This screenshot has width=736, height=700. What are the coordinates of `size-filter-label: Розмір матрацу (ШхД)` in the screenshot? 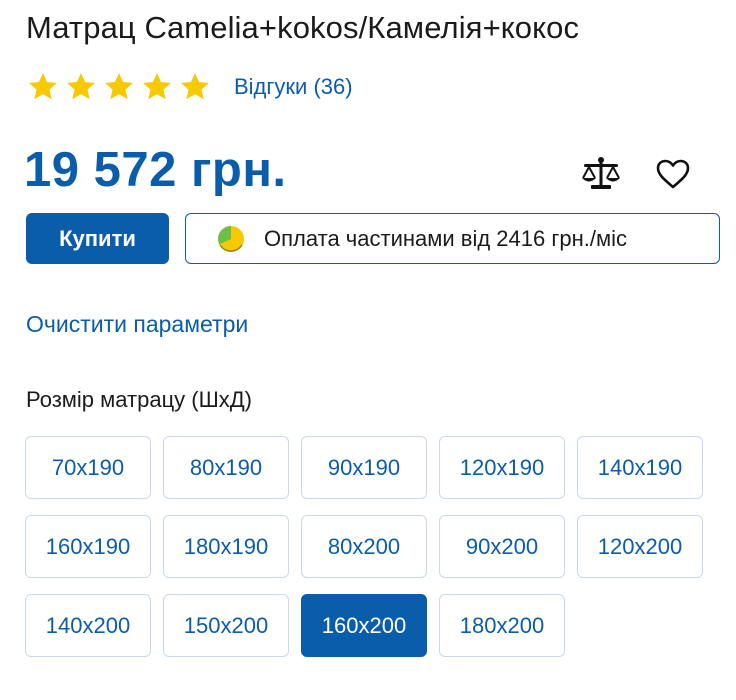 It's located at (139, 399).